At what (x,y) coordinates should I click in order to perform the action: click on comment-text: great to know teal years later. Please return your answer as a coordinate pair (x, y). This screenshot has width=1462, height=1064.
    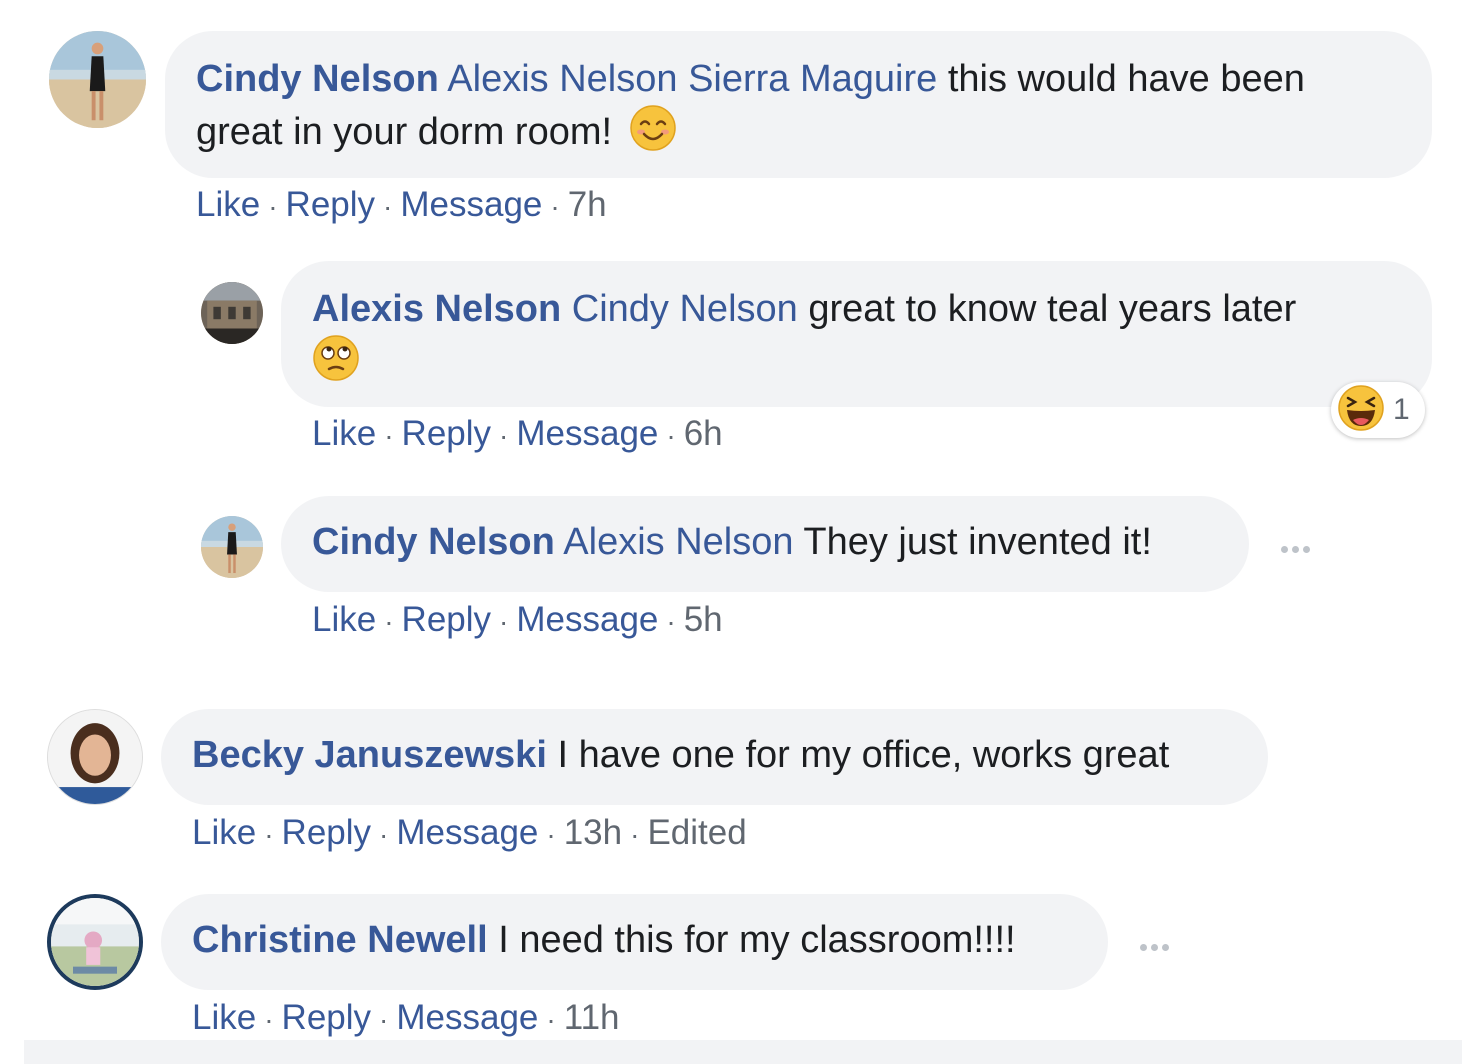
    Looking at the image, I should click on (1047, 309).